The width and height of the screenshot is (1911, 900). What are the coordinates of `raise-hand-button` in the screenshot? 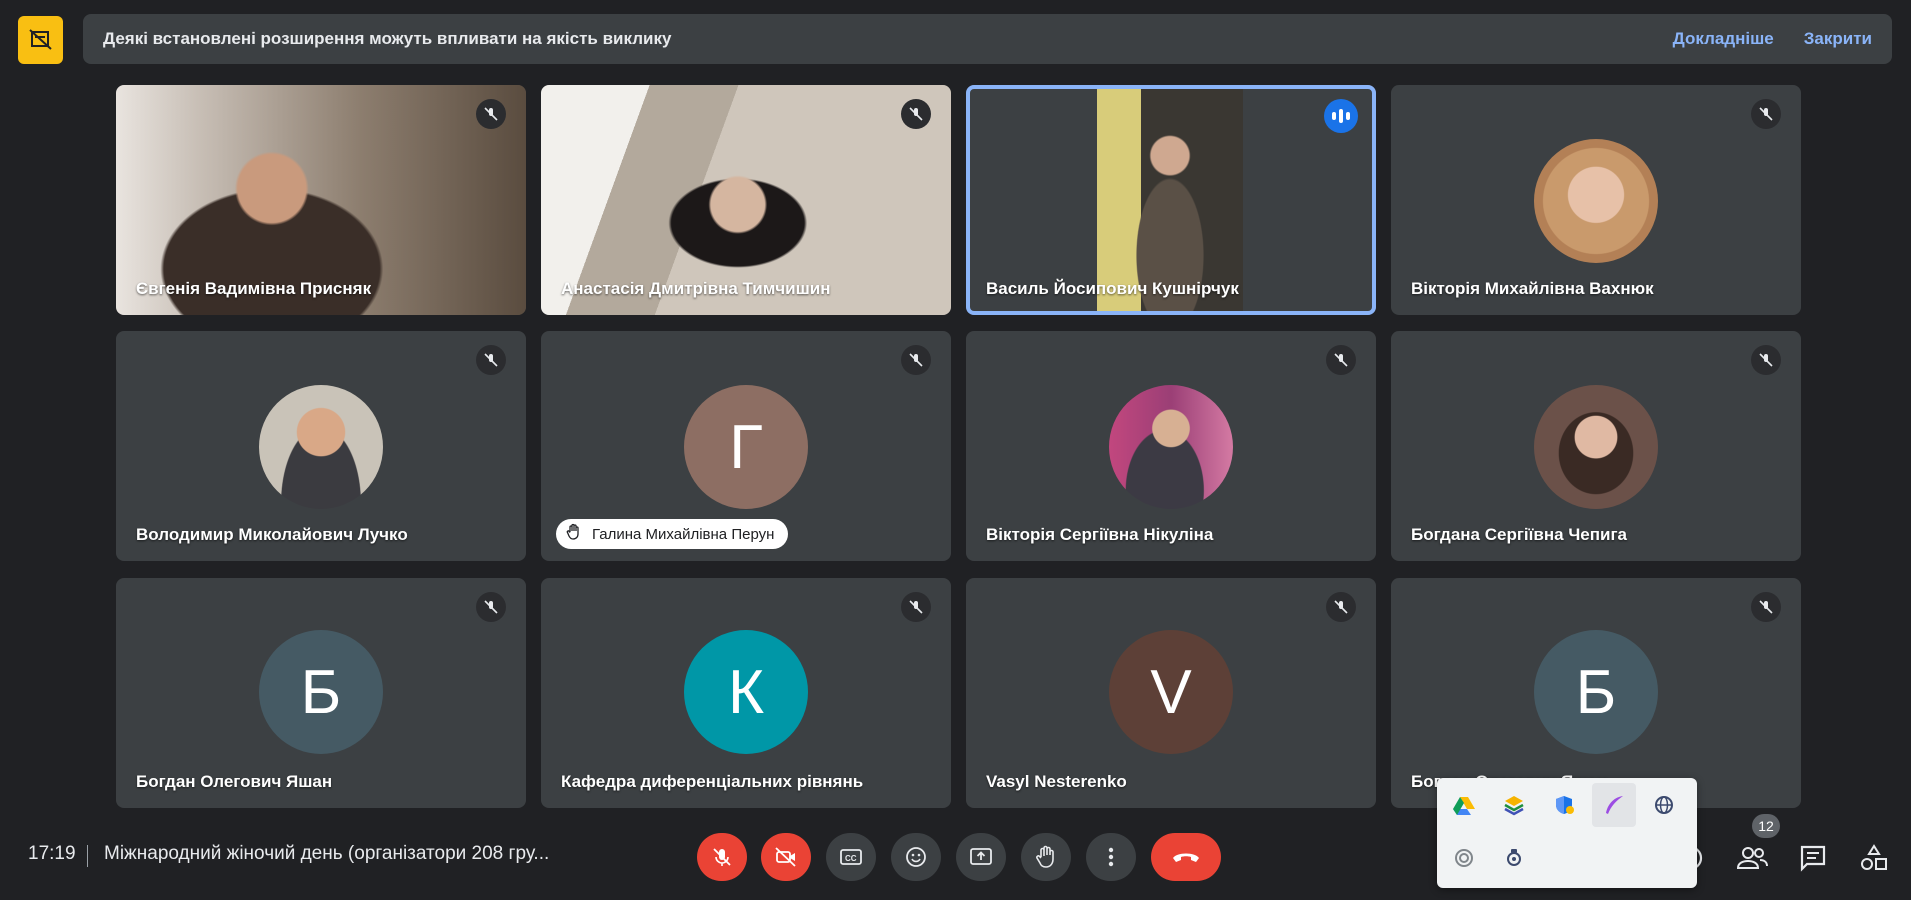 It's located at (1046, 857).